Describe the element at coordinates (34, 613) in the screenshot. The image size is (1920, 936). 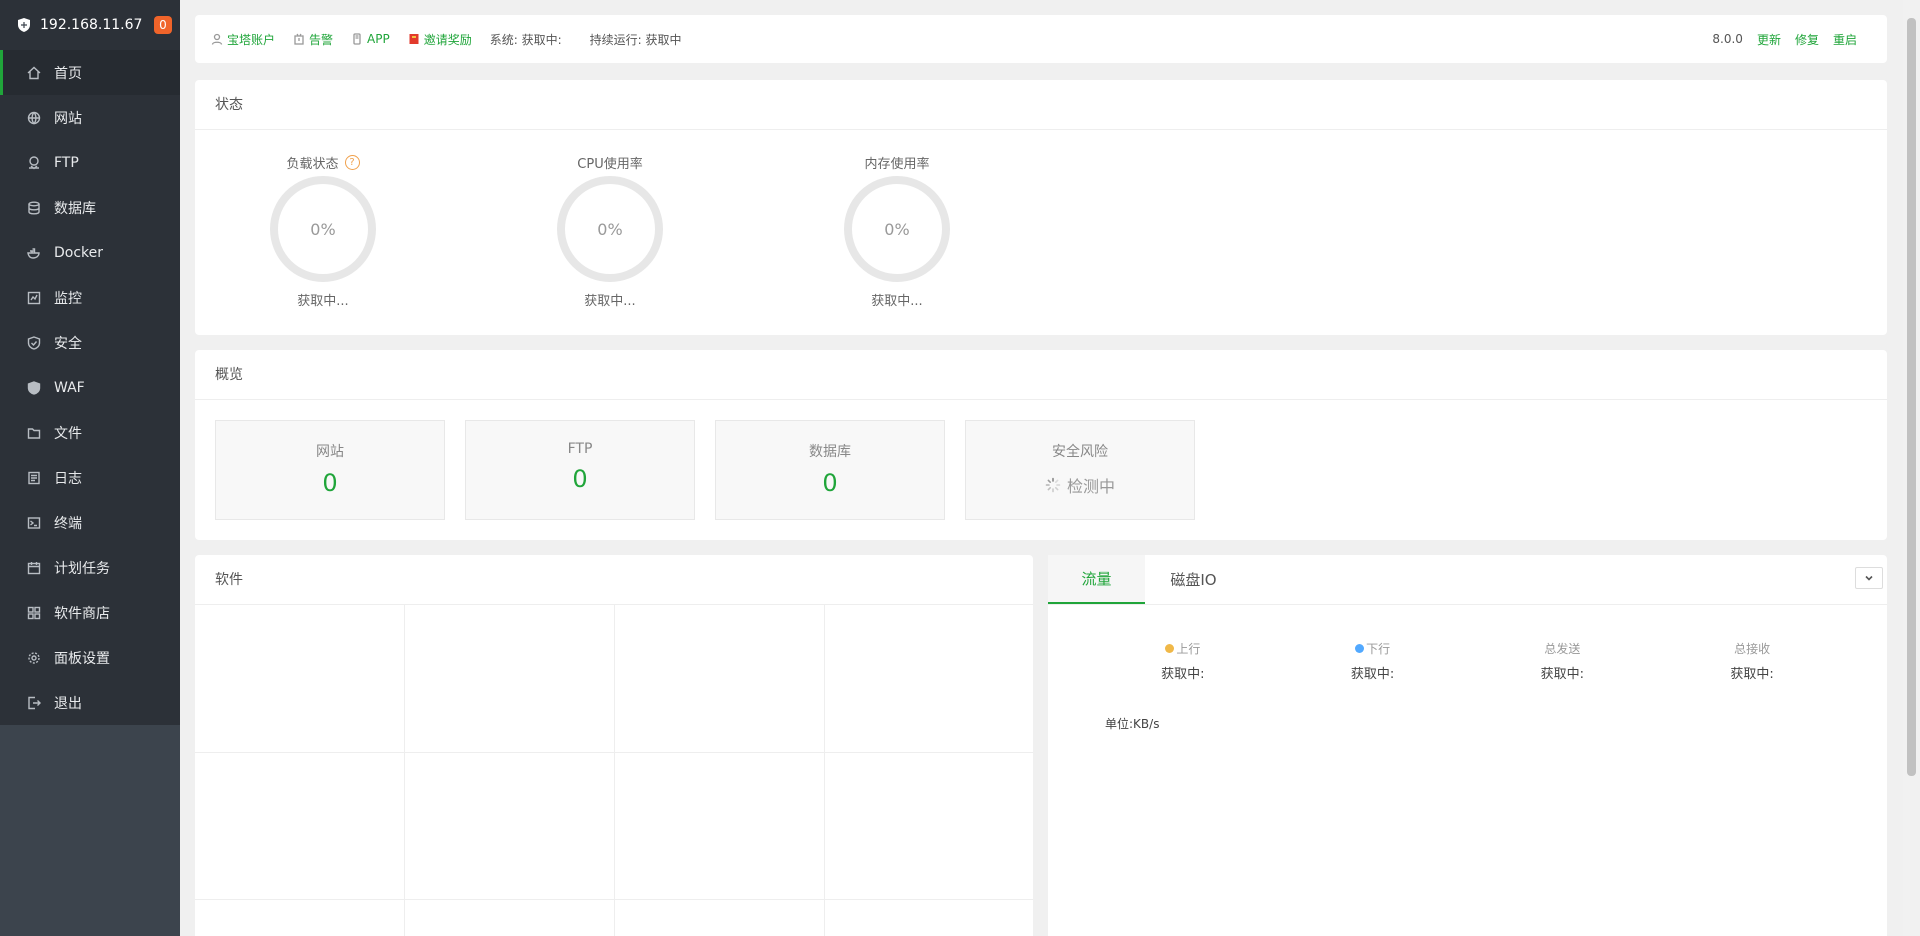
I see `grid-apps-icon` at that location.